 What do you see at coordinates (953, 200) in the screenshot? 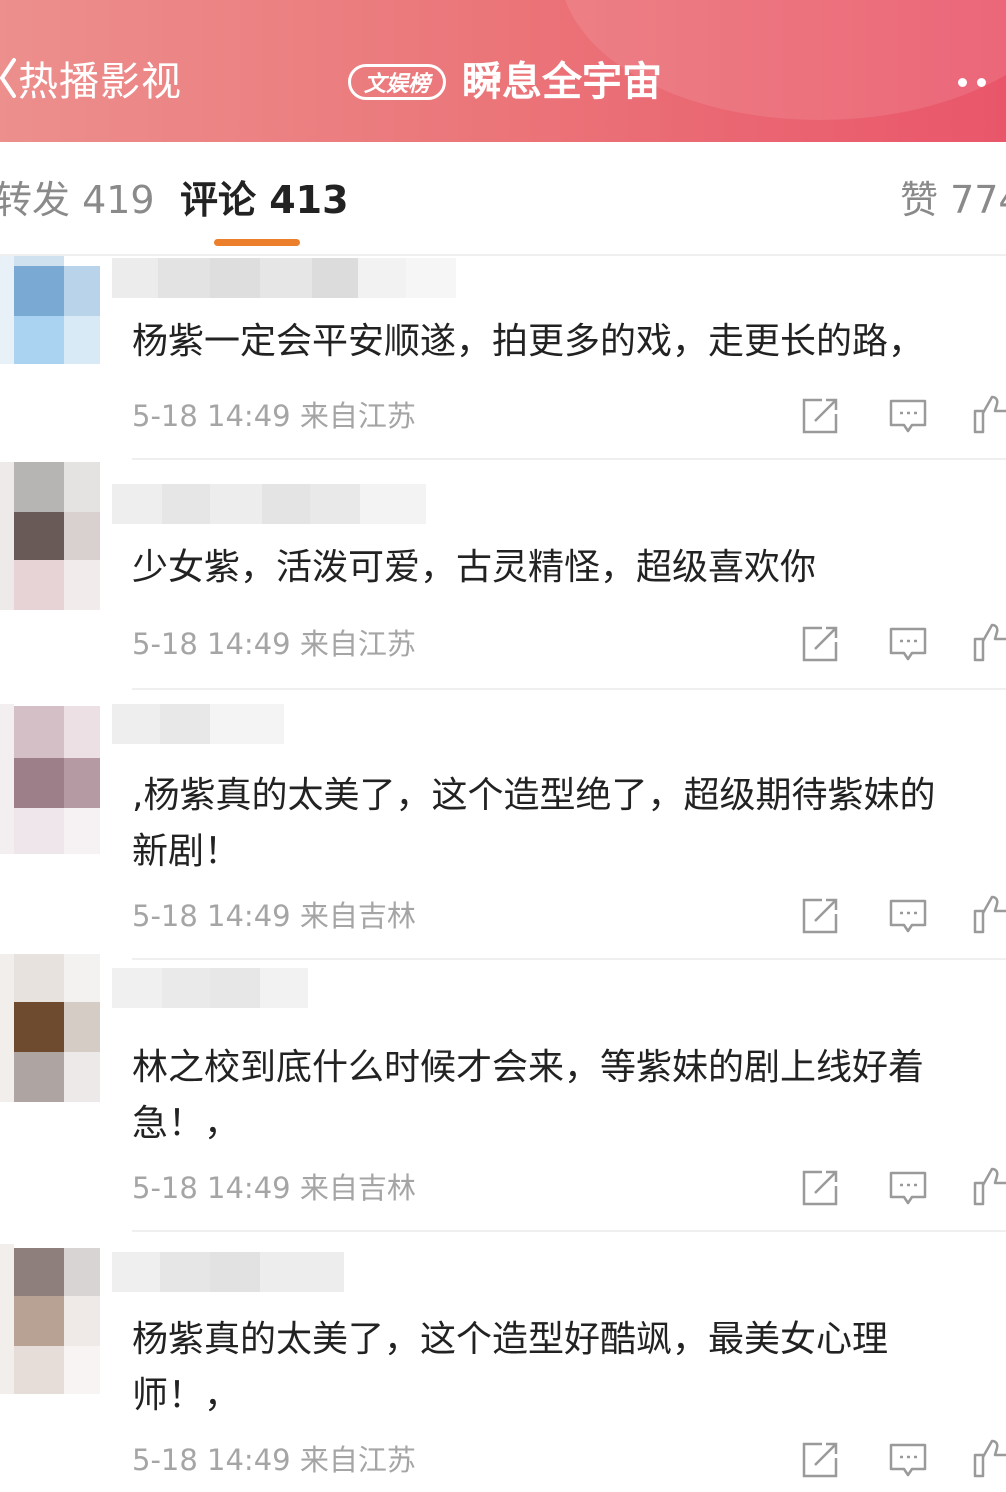
I see `tab-likes: 赞 774` at bounding box center [953, 200].